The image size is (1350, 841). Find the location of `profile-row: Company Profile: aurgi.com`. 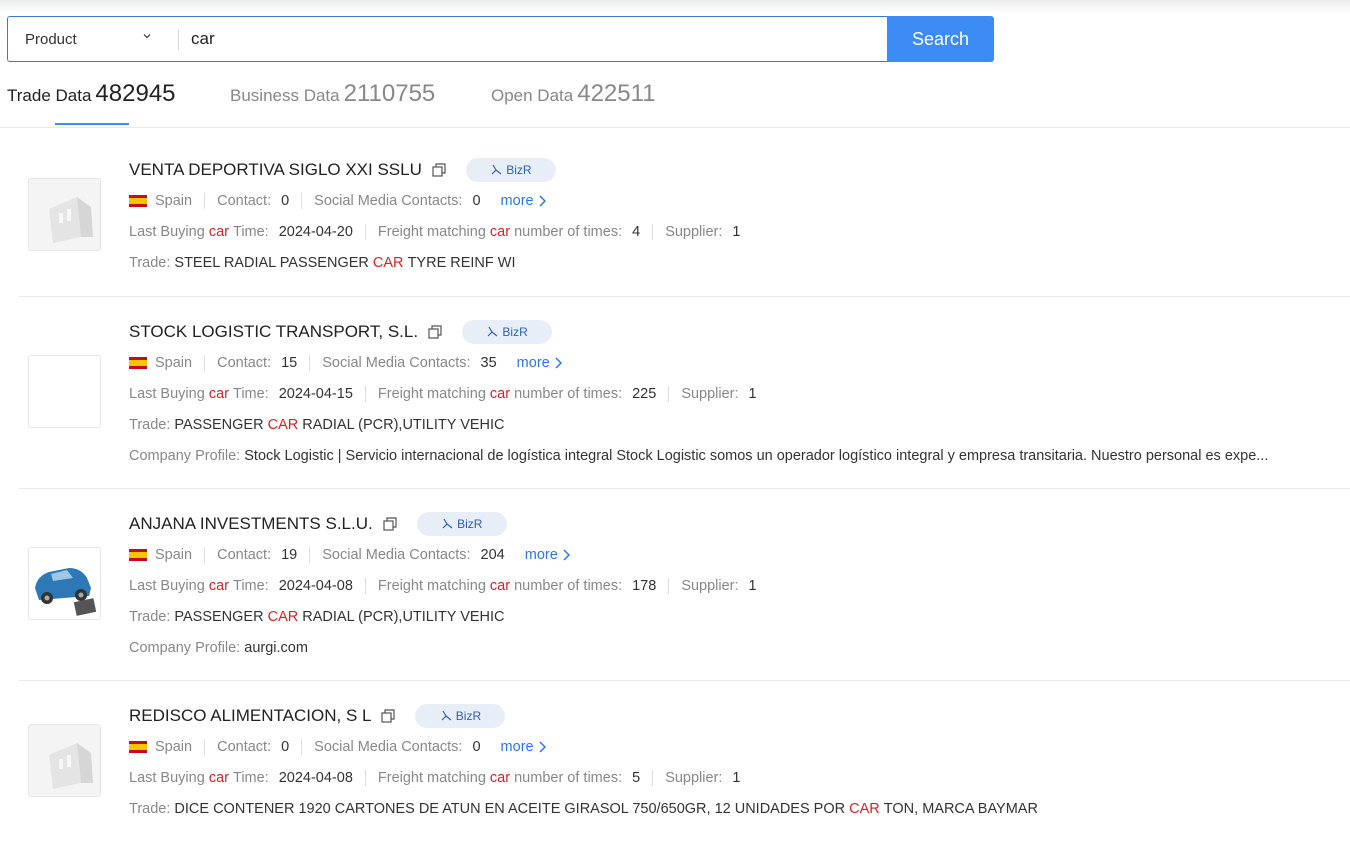

profile-row: Company Profile: aurgi.com is located at coordinates (218, 648).